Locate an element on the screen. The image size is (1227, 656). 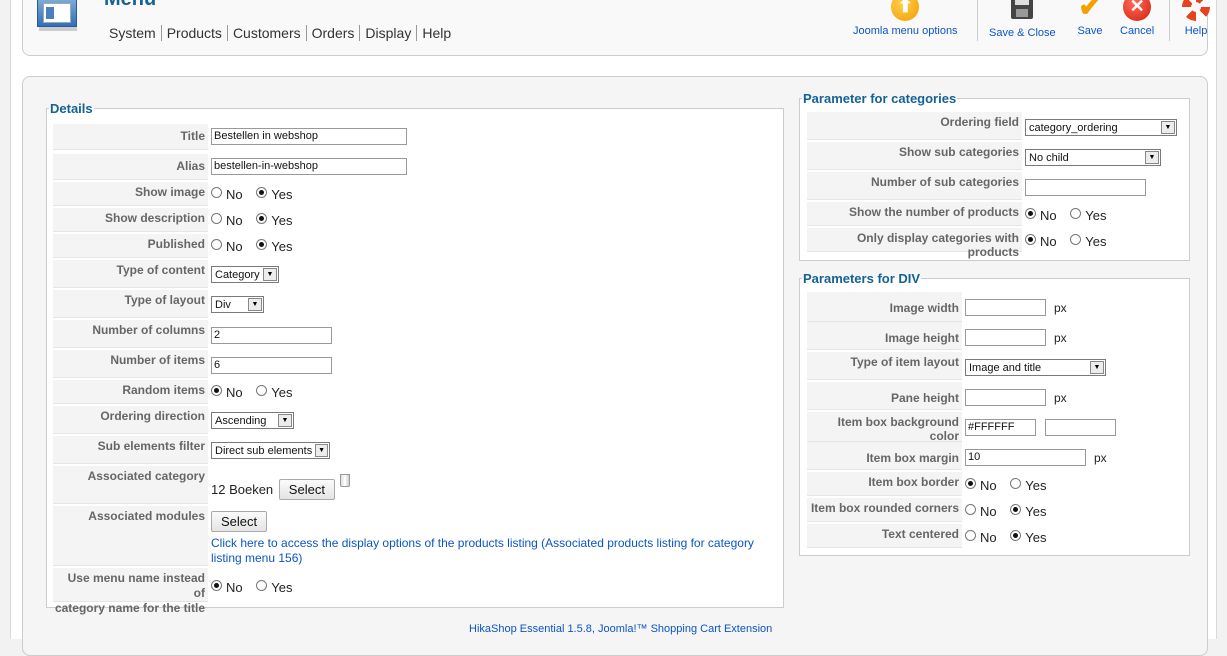
show-image-yes-radio is located at coordinates (262, 192).